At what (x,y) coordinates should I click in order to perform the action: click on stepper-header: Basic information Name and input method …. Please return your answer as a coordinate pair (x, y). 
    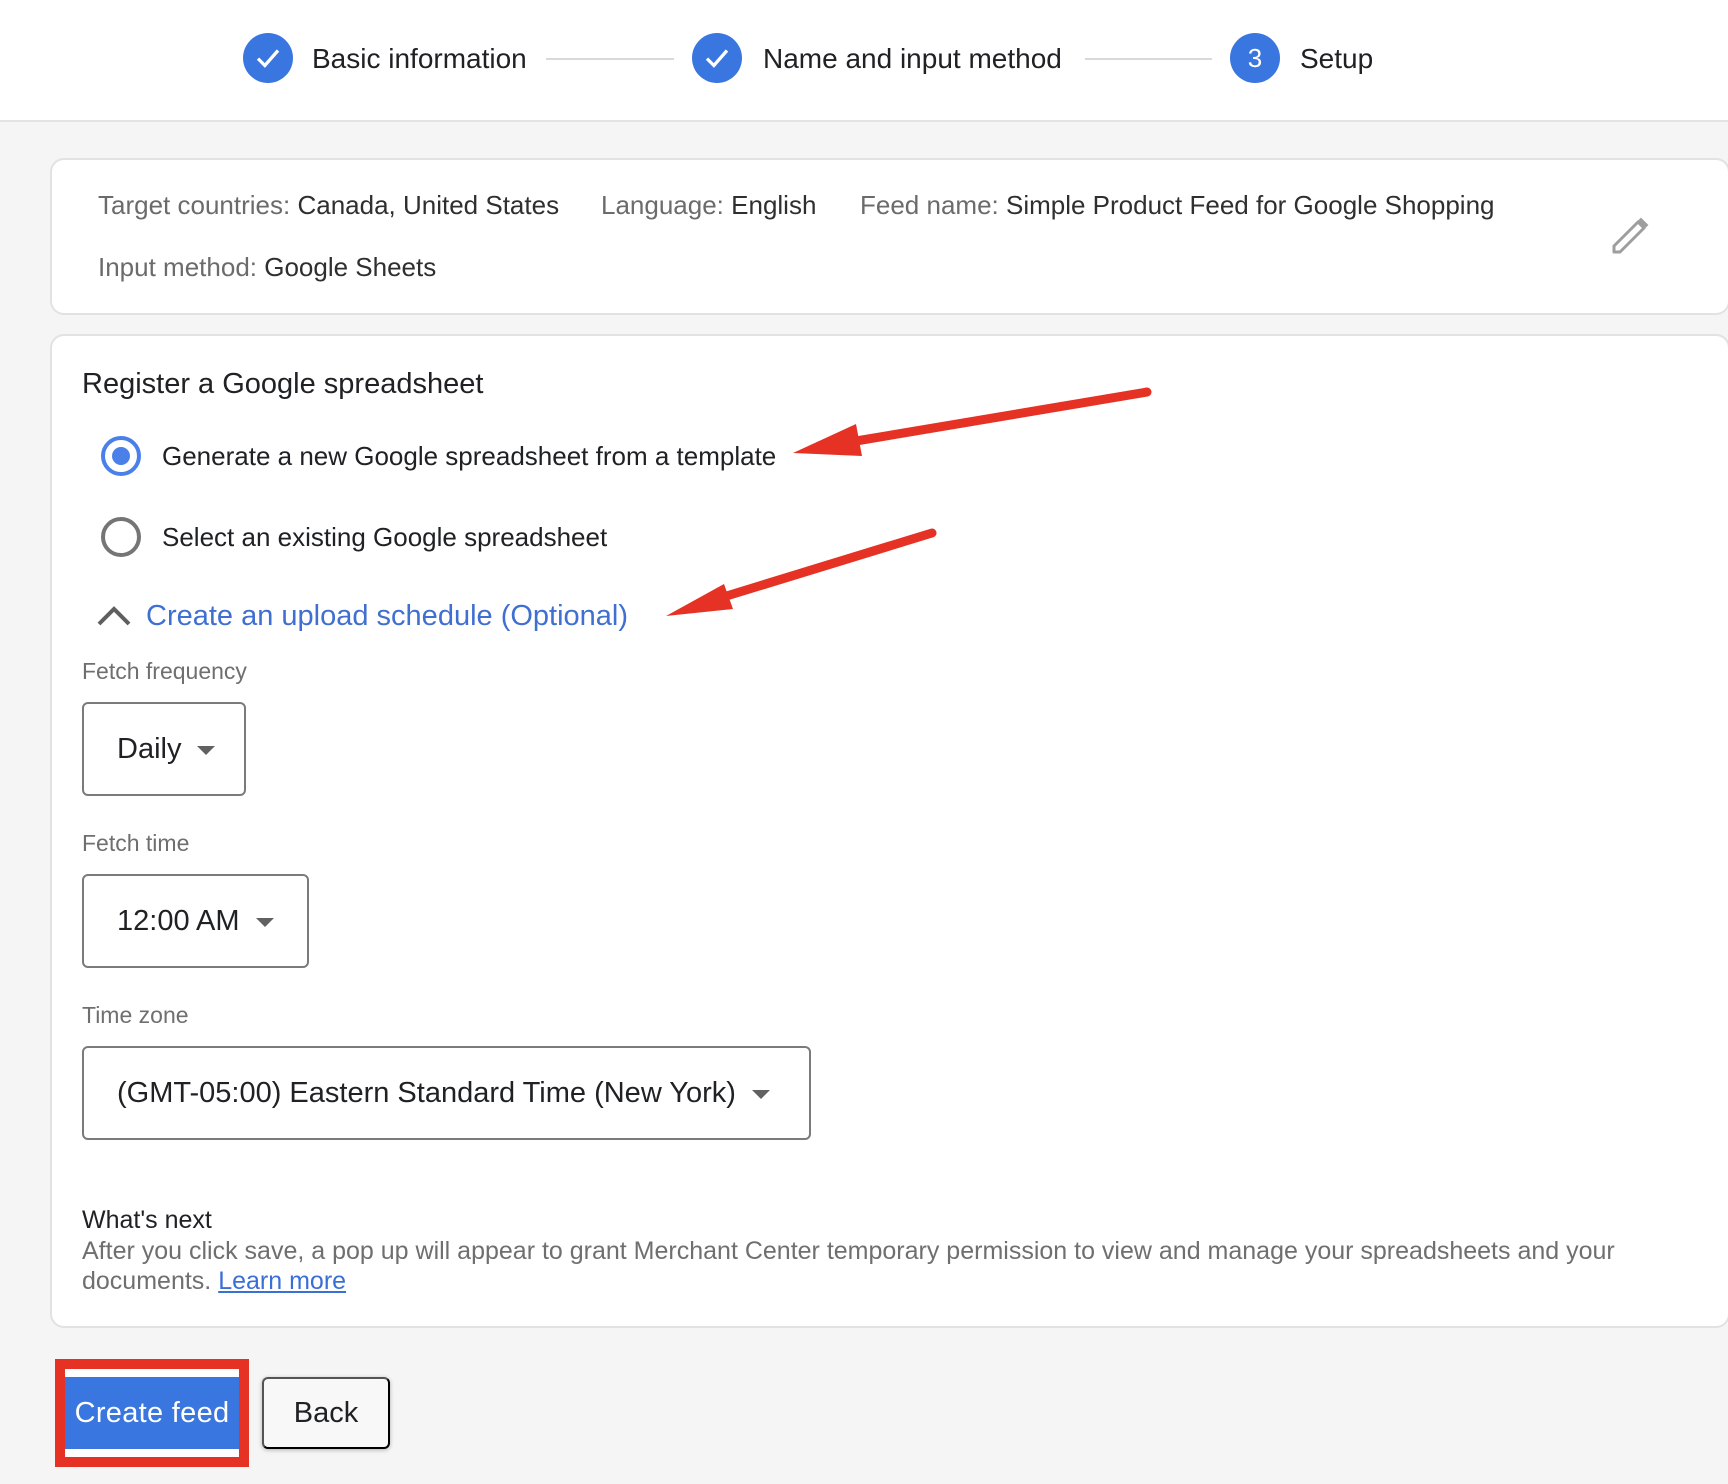
    Looking at the image, I should click on (864, 61).